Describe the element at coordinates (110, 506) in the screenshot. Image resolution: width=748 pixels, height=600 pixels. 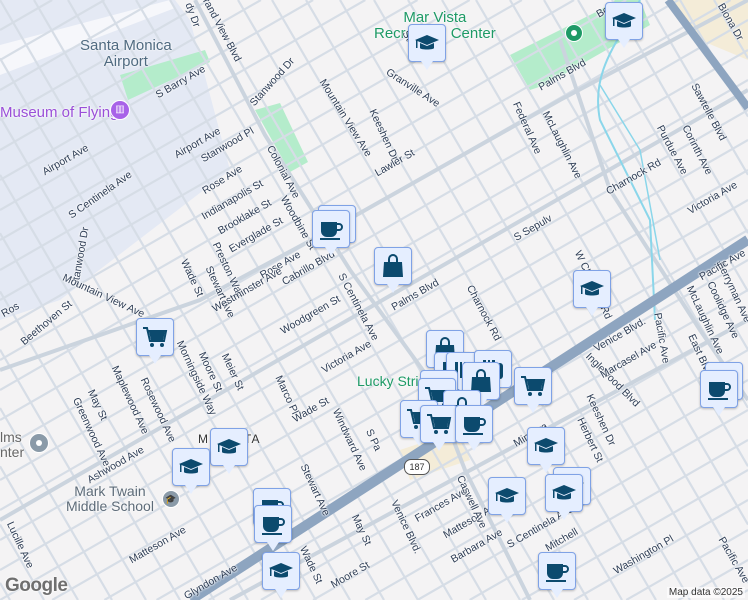
I see `school-label-line2: Middle School` at that location.